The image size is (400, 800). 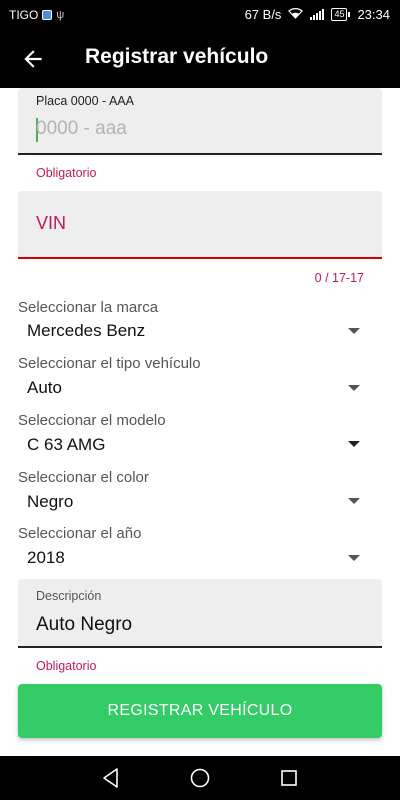 I want to click on app-bar: Registrar vehículo, so click(x=200, y=59).